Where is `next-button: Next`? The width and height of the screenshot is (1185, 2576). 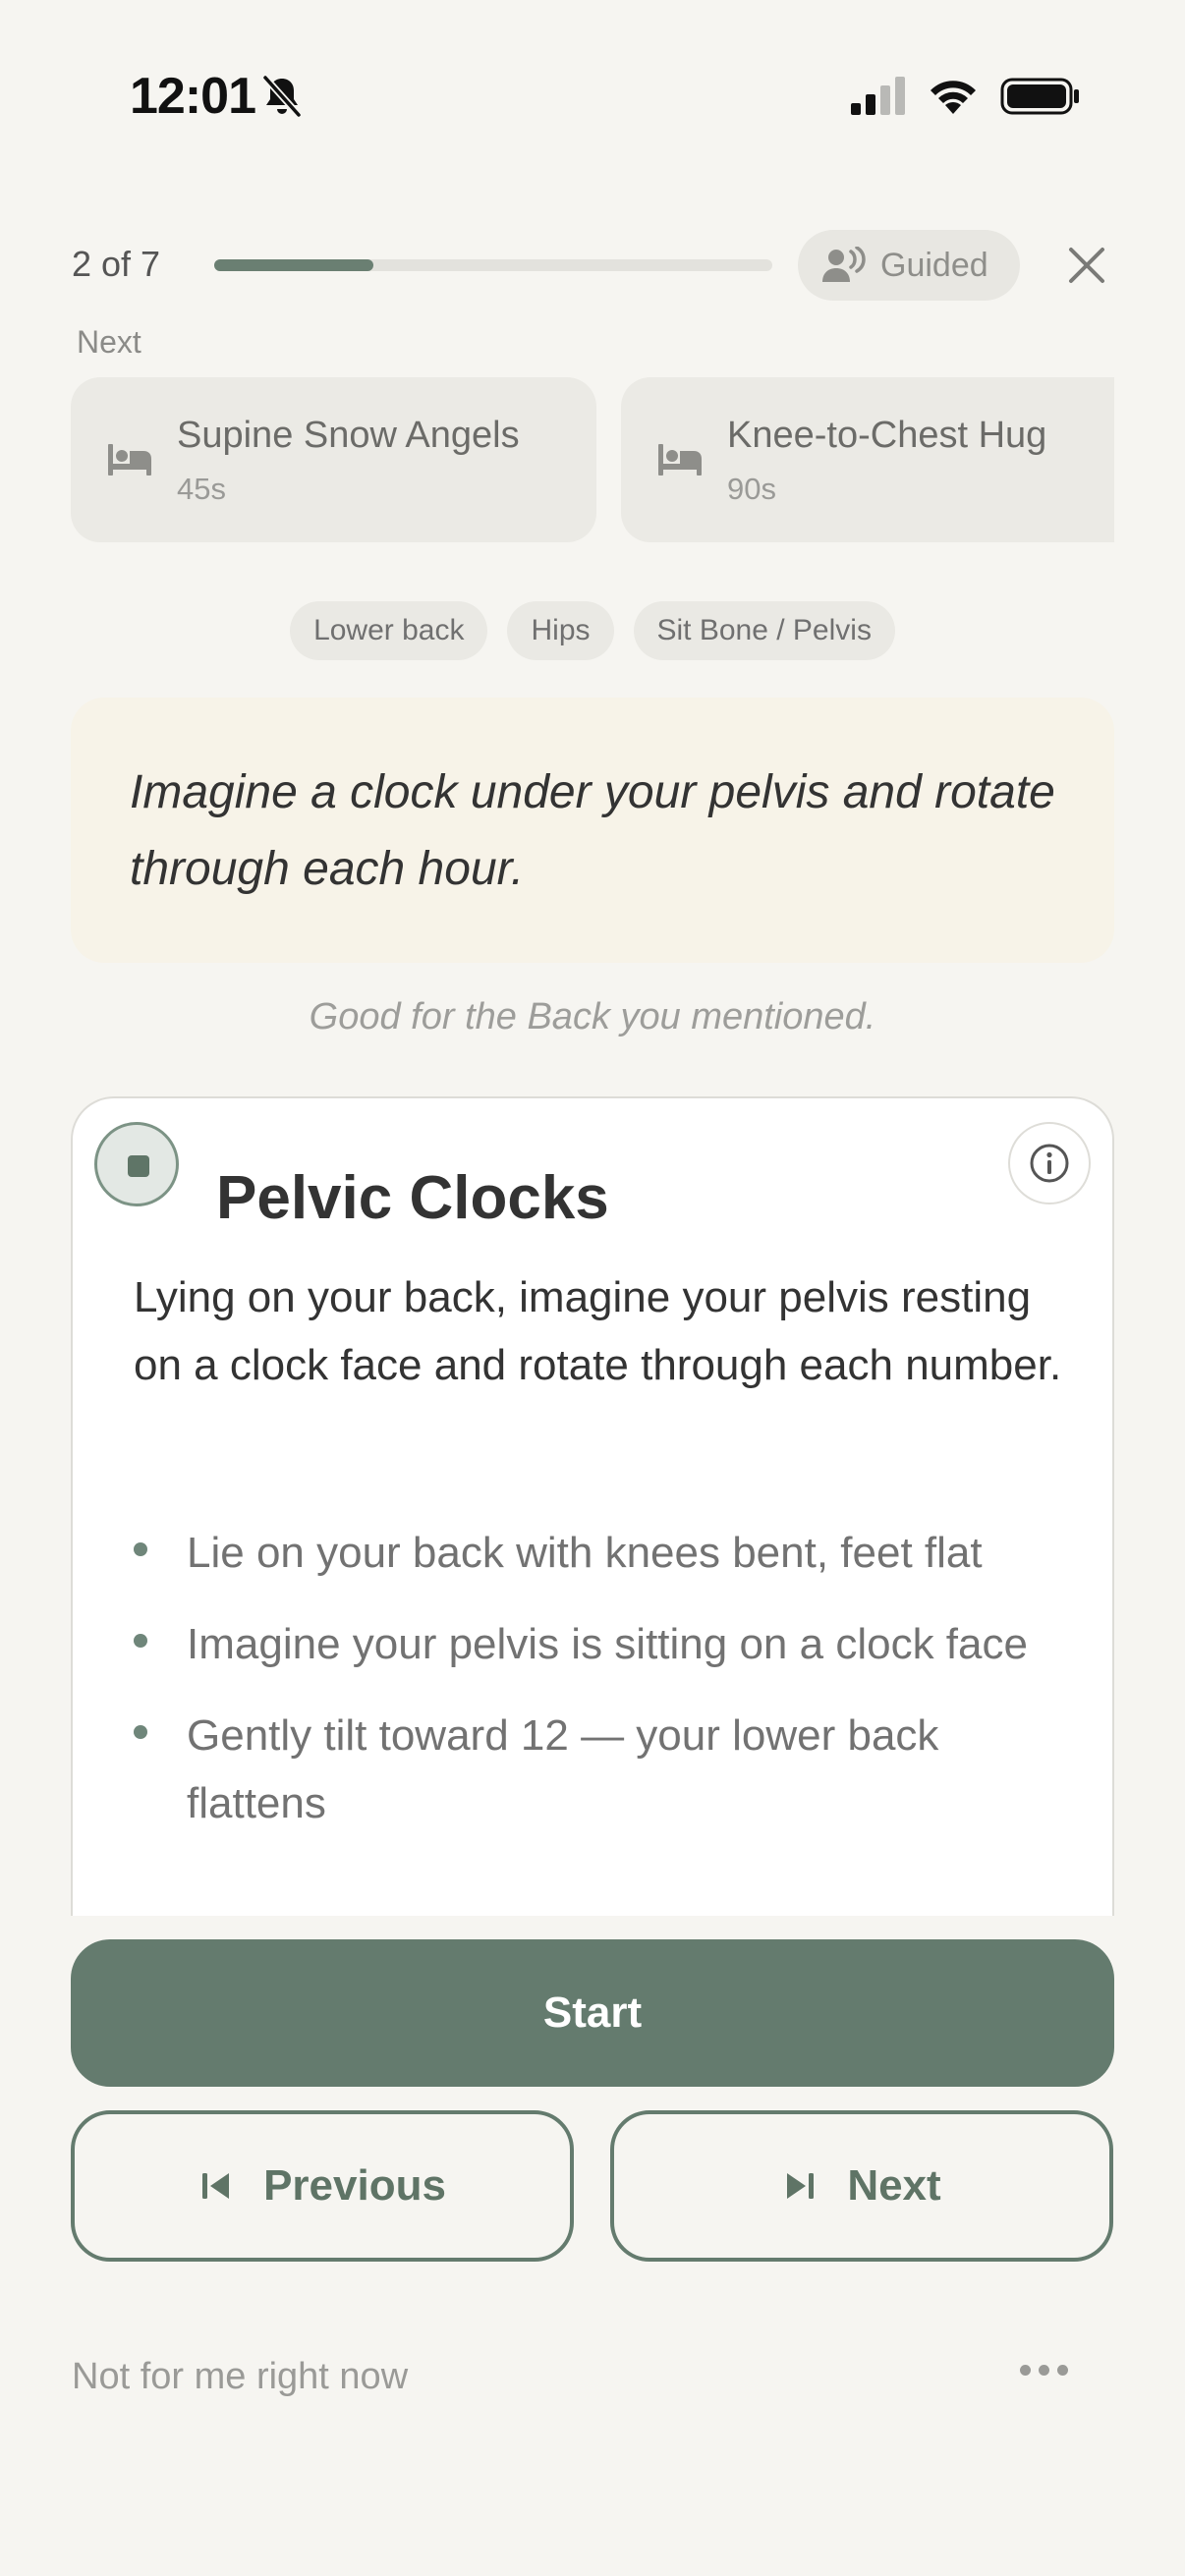
next-button: Next is located at coordinates (862, 2186).